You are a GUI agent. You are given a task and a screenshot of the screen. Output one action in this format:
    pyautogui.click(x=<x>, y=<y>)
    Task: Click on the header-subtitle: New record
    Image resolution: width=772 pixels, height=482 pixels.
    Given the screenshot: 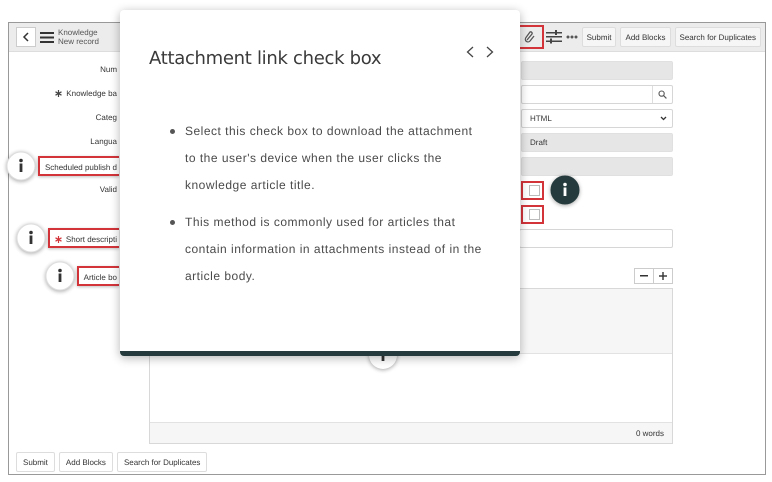 What is the action you would take?
    pyautogui.click(x=78, y=41)
    